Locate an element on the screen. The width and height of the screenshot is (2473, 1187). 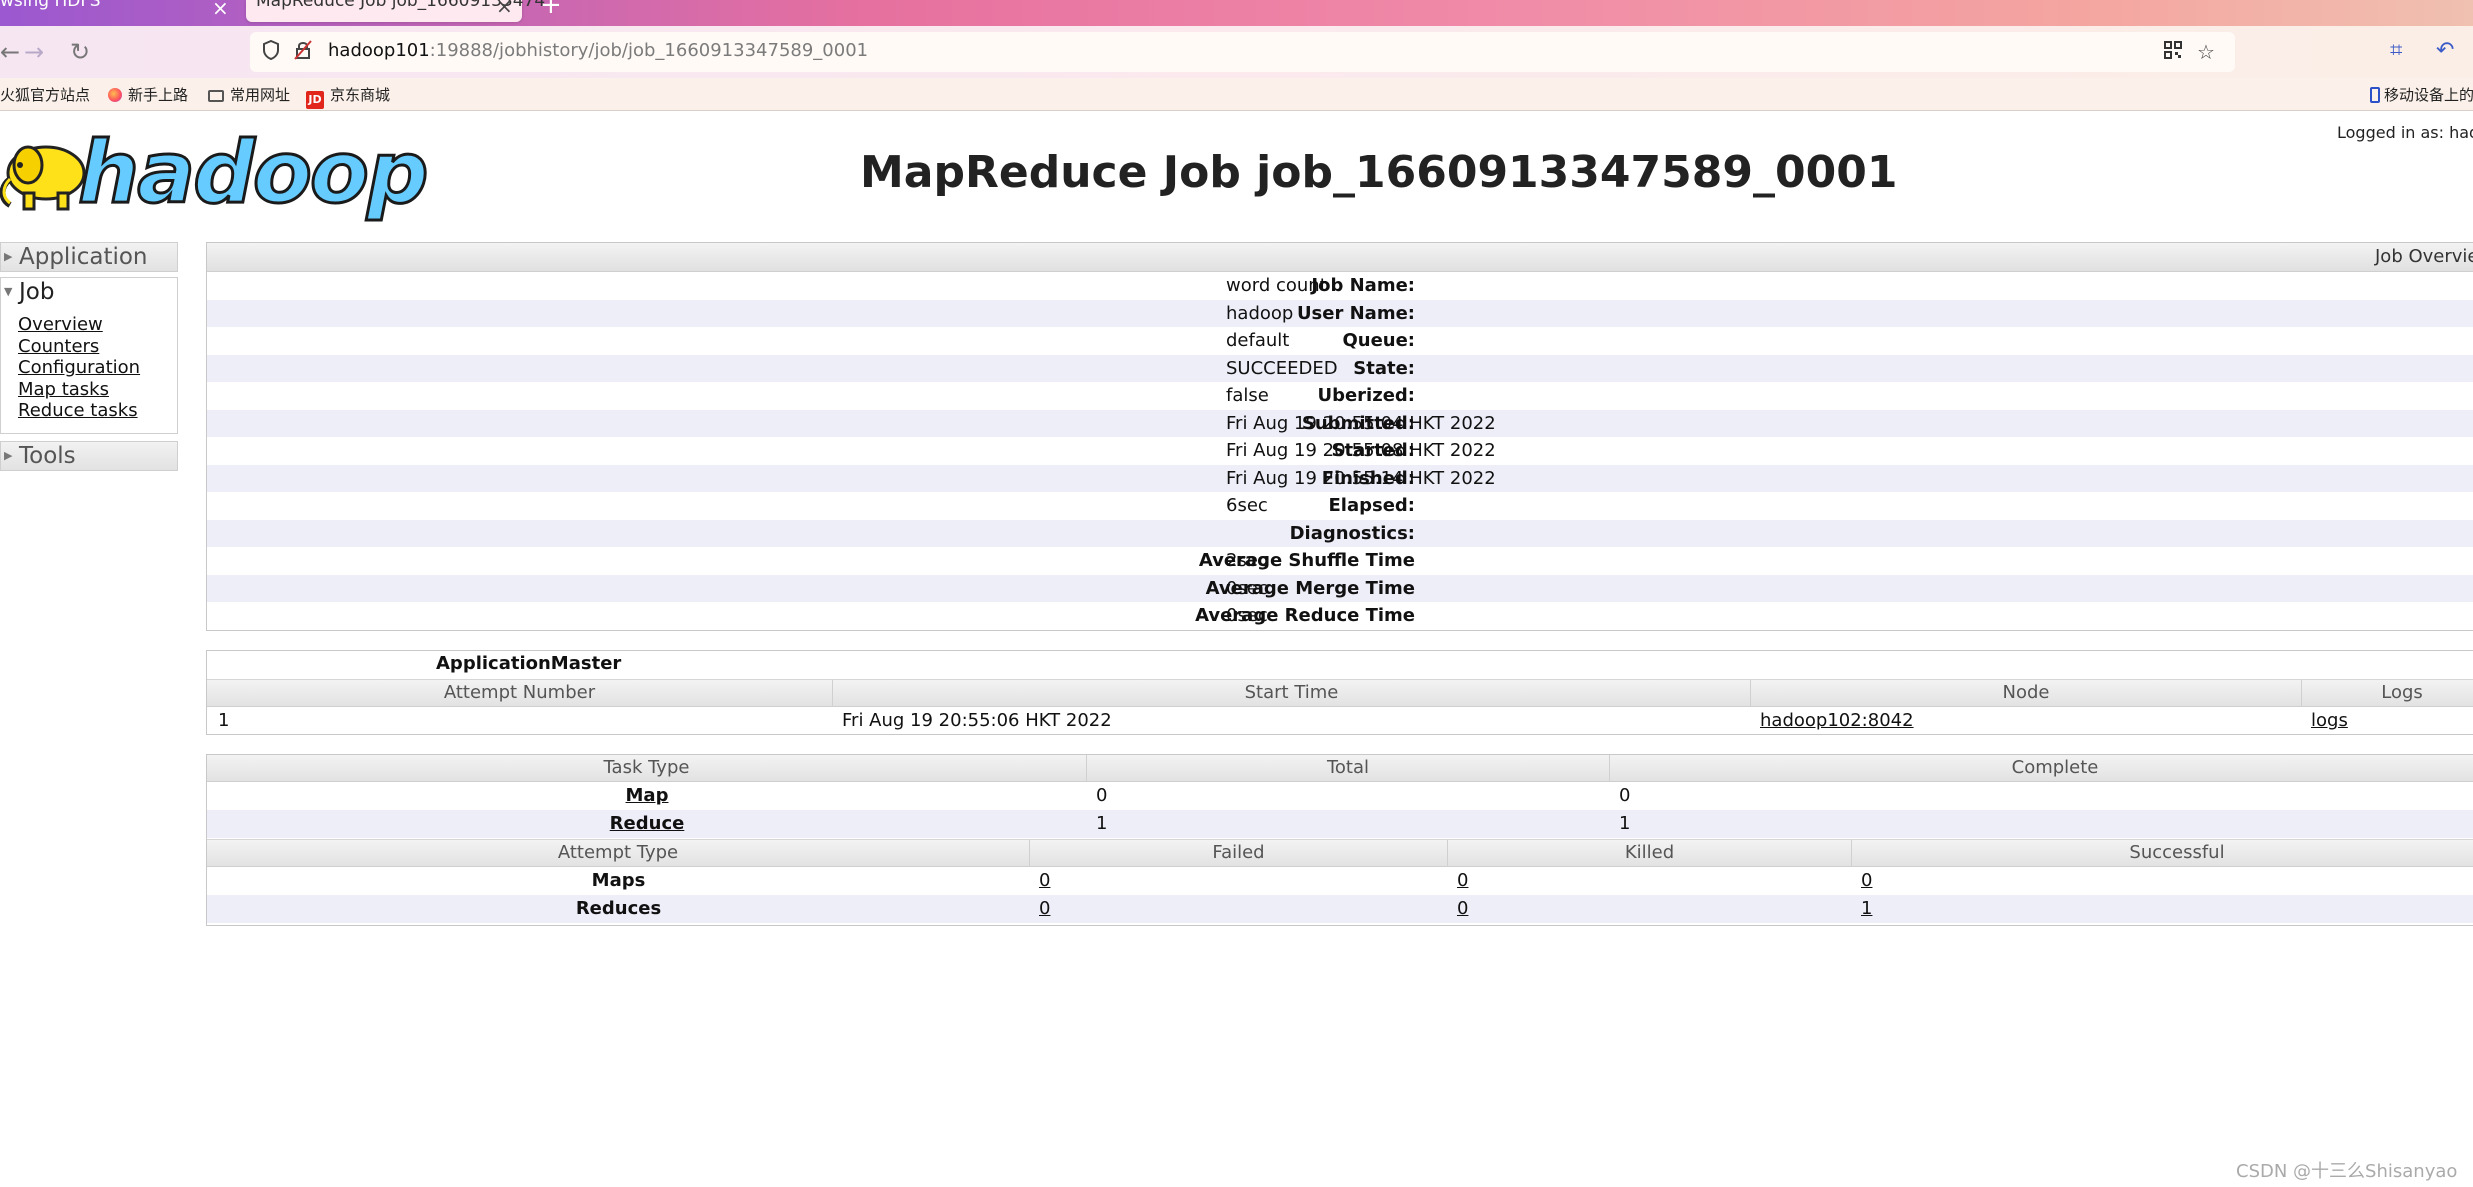
task-total: 1 is located at coordinates (1102, 823).